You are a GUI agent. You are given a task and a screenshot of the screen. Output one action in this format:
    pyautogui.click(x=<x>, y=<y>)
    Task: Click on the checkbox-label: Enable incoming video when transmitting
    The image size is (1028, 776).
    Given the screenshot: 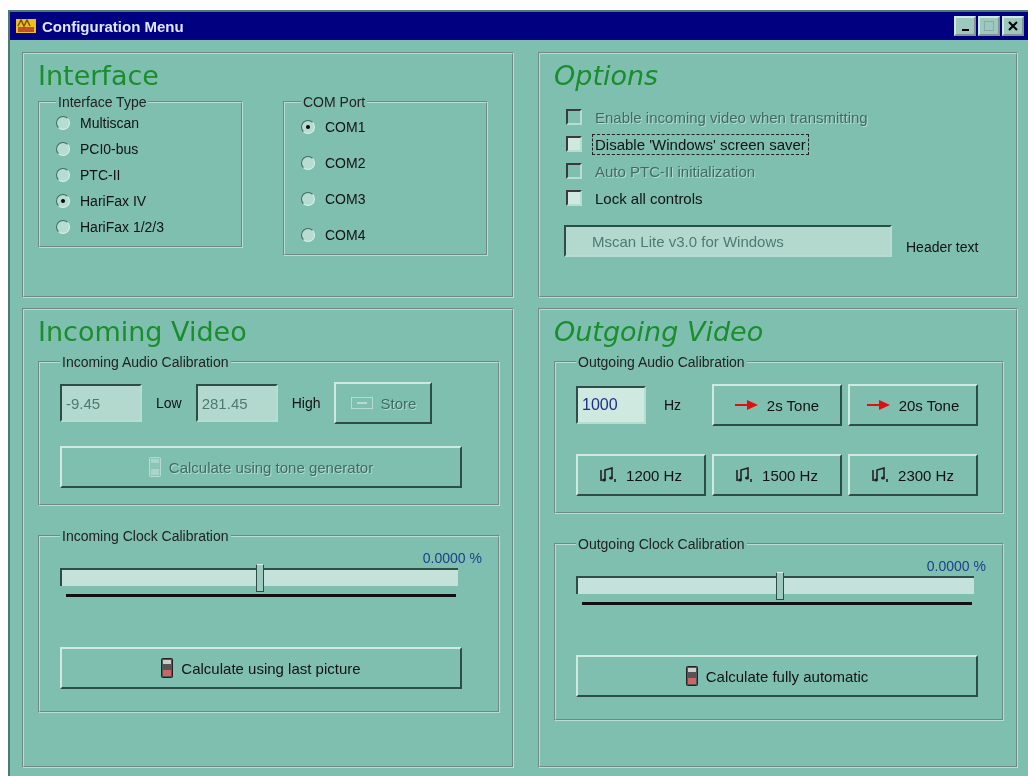 What is the action you would take?
    pyautogui.click(x=731, y=117)
    